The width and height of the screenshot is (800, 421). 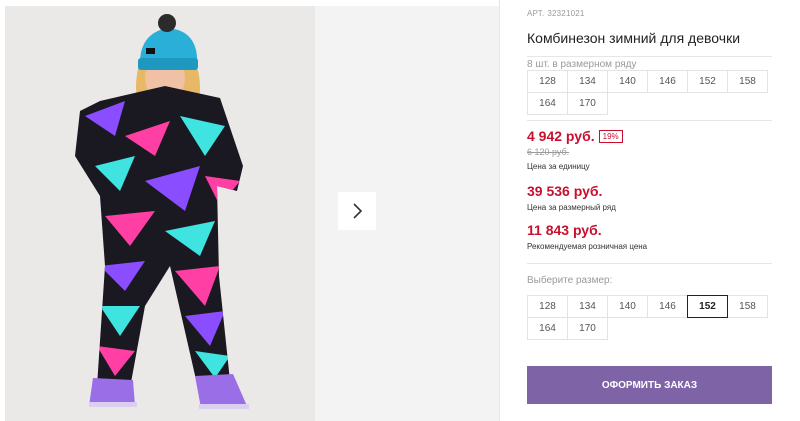 I want to click on pack-size-cell: 164, so click(x=547, y=103).